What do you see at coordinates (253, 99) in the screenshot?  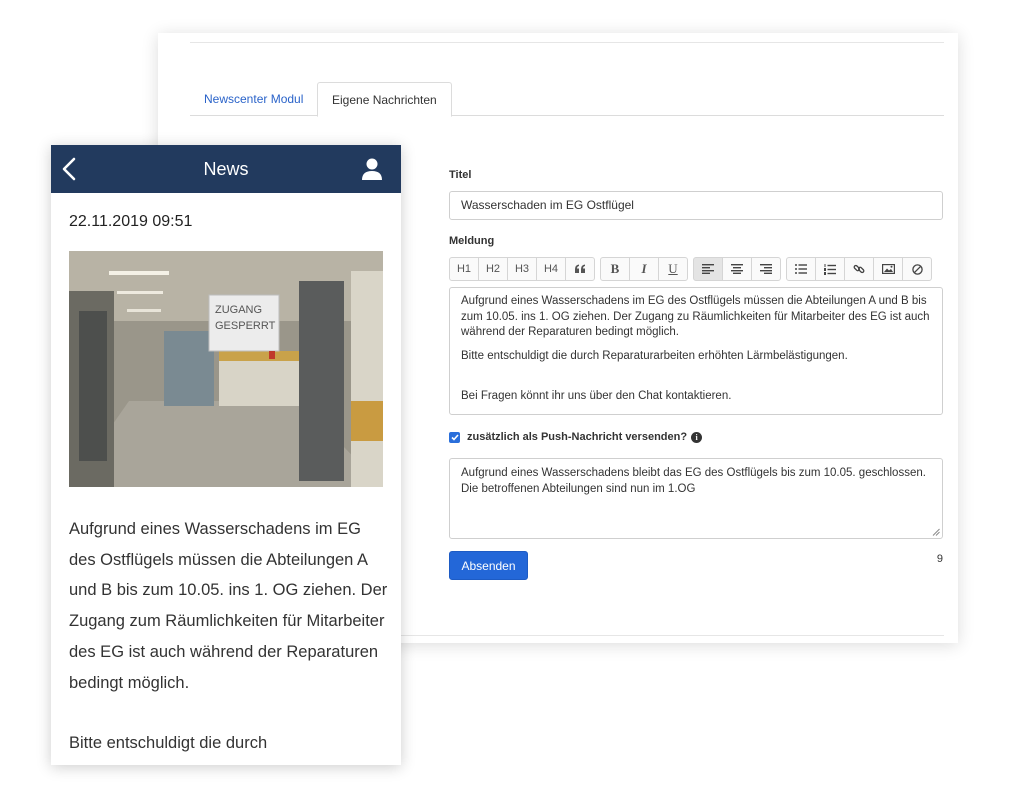 I see `tab-newscenter-modul: Newscenter Modul` at bounding box center [253, 99].